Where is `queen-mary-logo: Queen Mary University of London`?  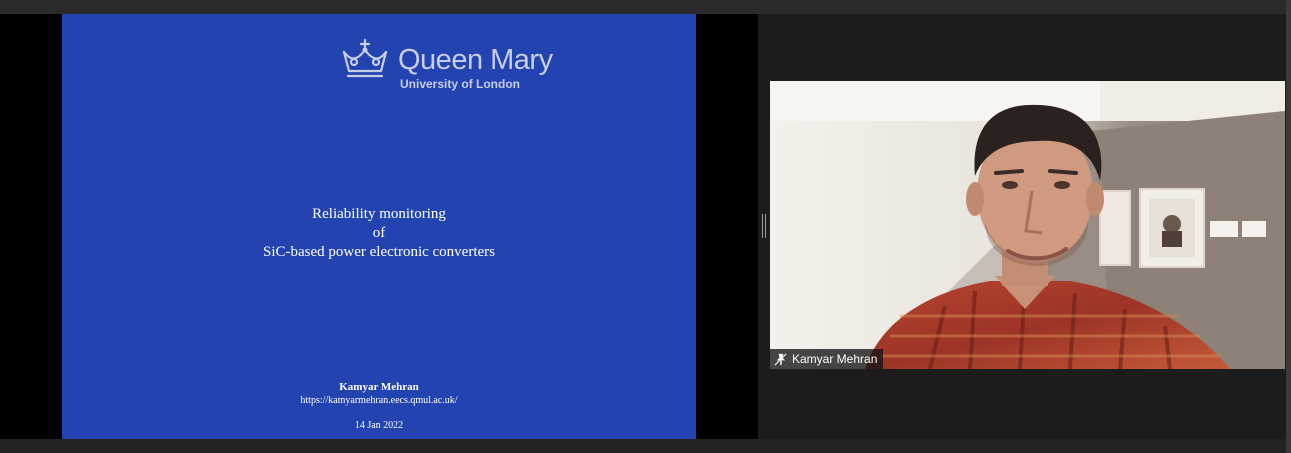 queen-mary-logo: Queen Mary University of London is located at coordinates (446, 66).